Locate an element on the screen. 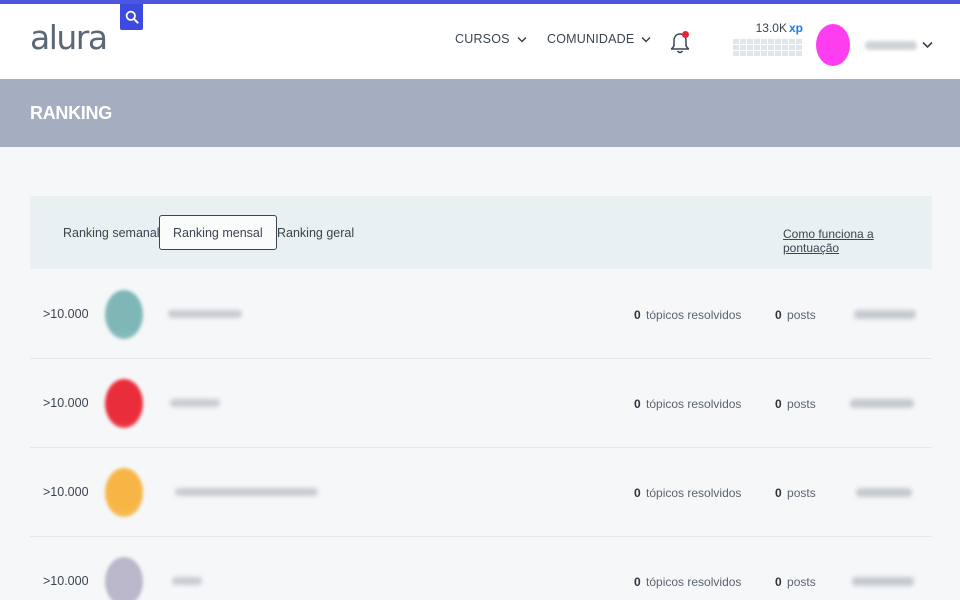 The image size is (960, 600). alura-logo: alura is located at coordinates (69, 37).